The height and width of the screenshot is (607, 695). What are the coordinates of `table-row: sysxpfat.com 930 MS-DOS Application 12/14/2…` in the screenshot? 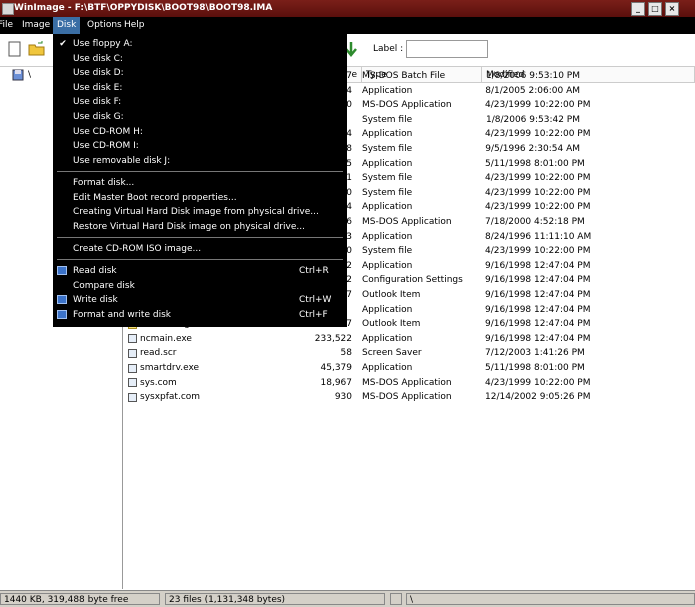 It's located at (409, 397).